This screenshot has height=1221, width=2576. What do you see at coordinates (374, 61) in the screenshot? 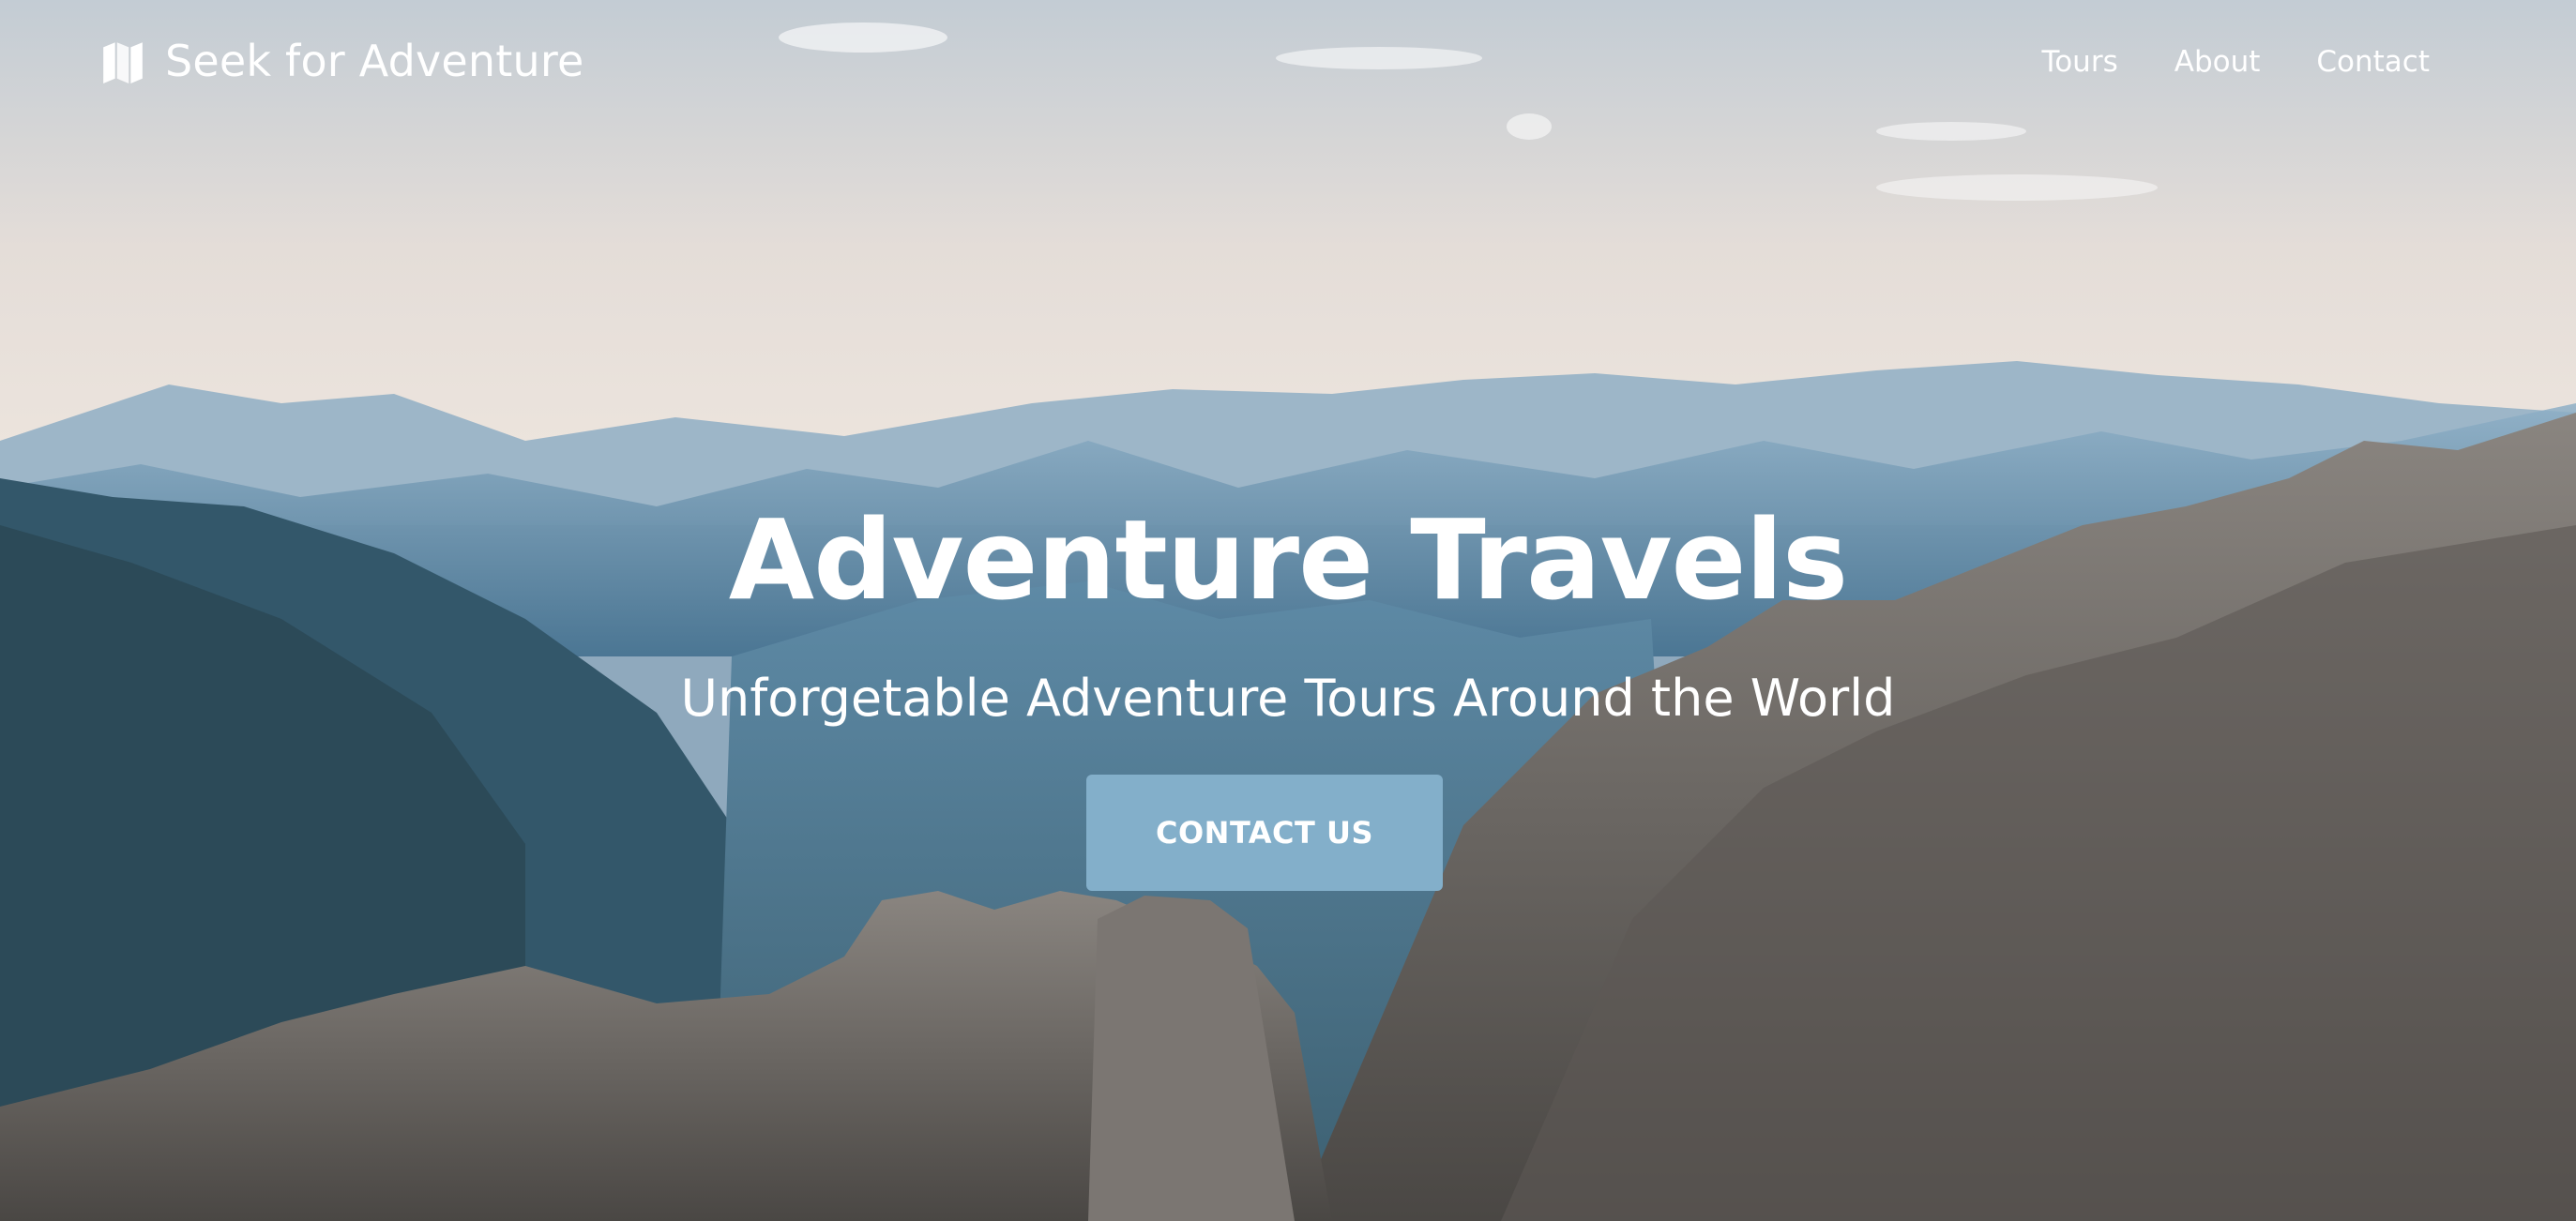
I see `brand-name: Seek for Adventure` at bounding box center [374, 61].